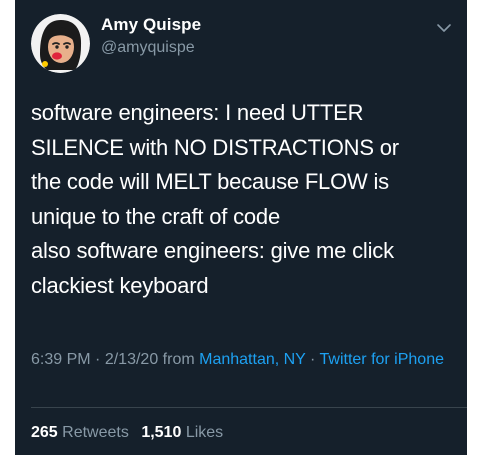  I want to click on avatar, so click(60, 43).